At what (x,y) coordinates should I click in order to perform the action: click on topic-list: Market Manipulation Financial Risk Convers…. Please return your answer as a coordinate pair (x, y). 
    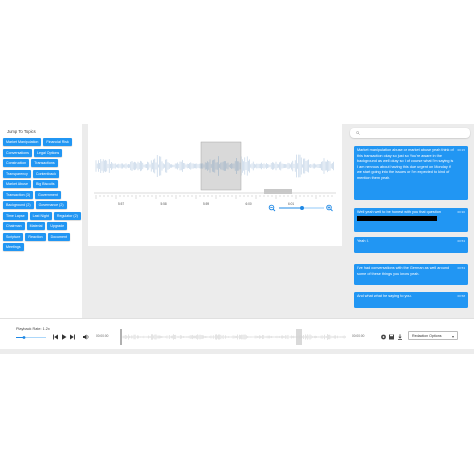
    Looking at the image, I should click on (42, 194).